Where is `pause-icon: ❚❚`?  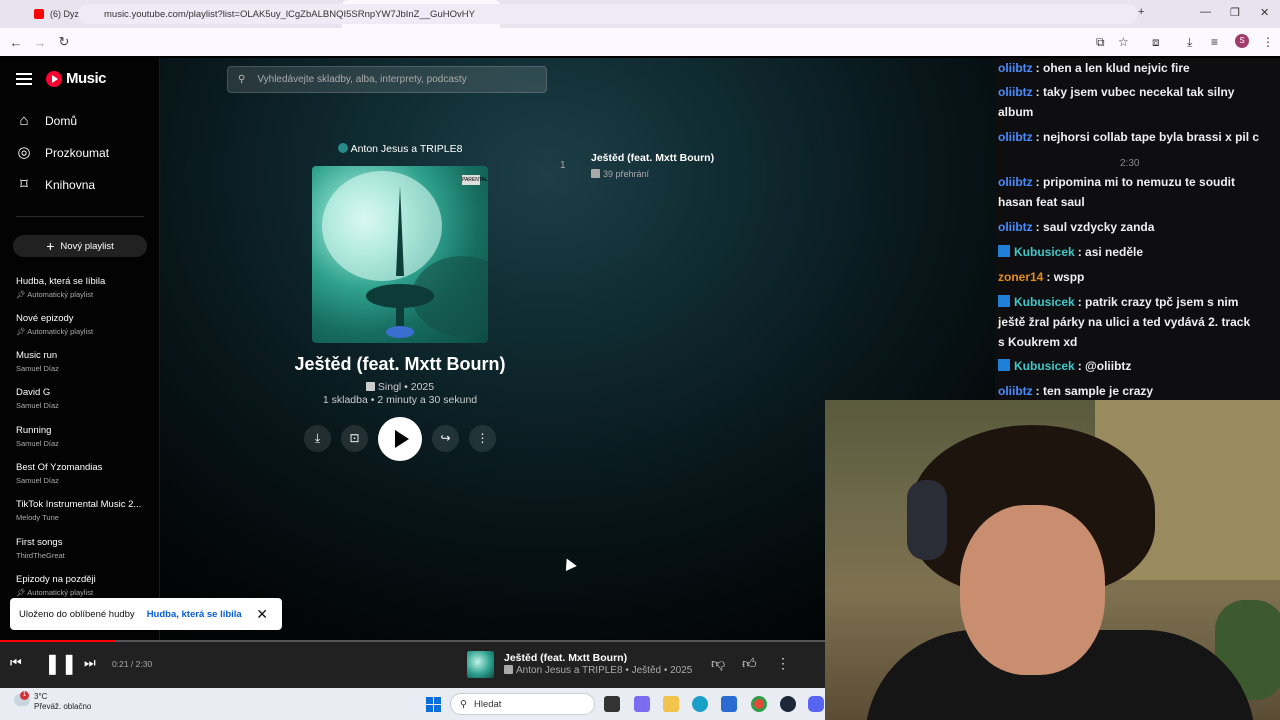 pause-icon: ❚❚ is located at coordinates (61, 663).